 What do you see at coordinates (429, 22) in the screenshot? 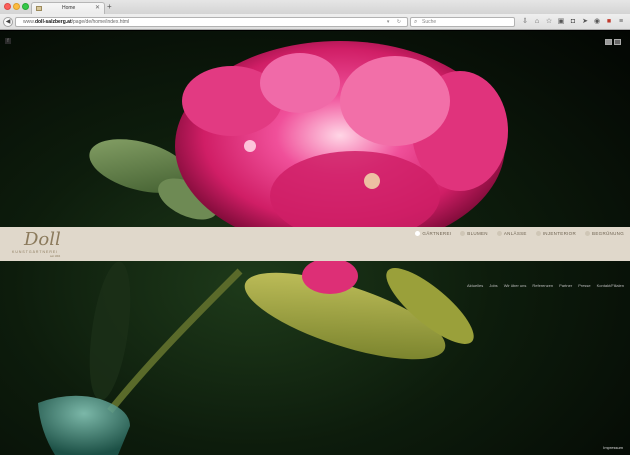
I see `search-placeholder: Suche` at bounding box center [429, 22].